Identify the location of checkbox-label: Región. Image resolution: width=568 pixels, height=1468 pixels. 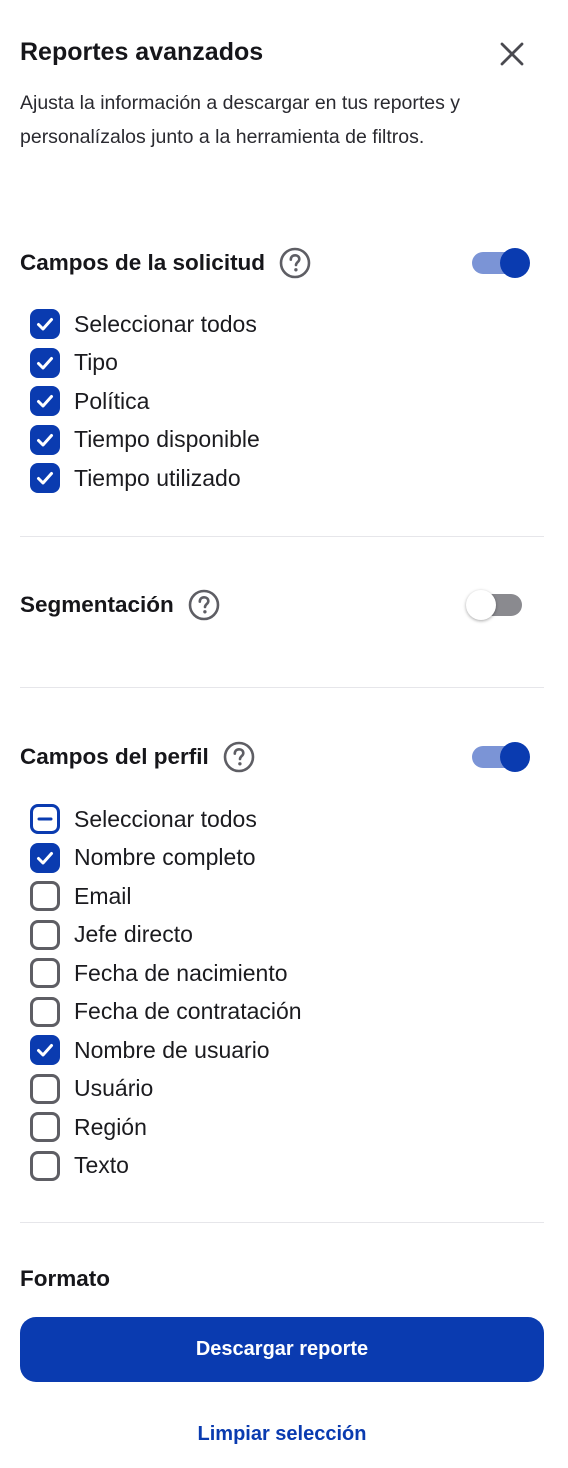
(110, 1126).